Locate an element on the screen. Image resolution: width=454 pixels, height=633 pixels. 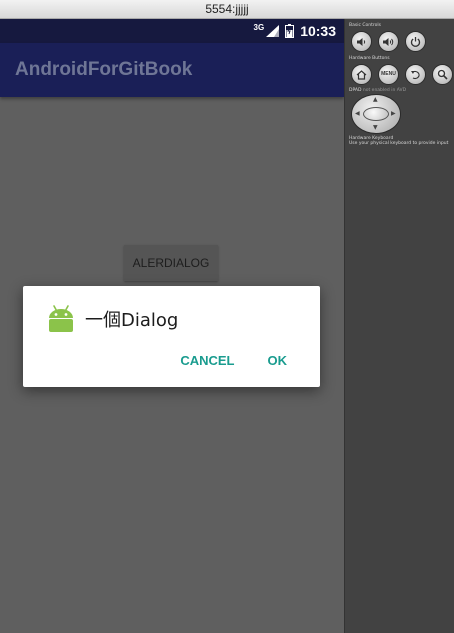
menu-button-label: MENU is located at coordinates (388, 74).